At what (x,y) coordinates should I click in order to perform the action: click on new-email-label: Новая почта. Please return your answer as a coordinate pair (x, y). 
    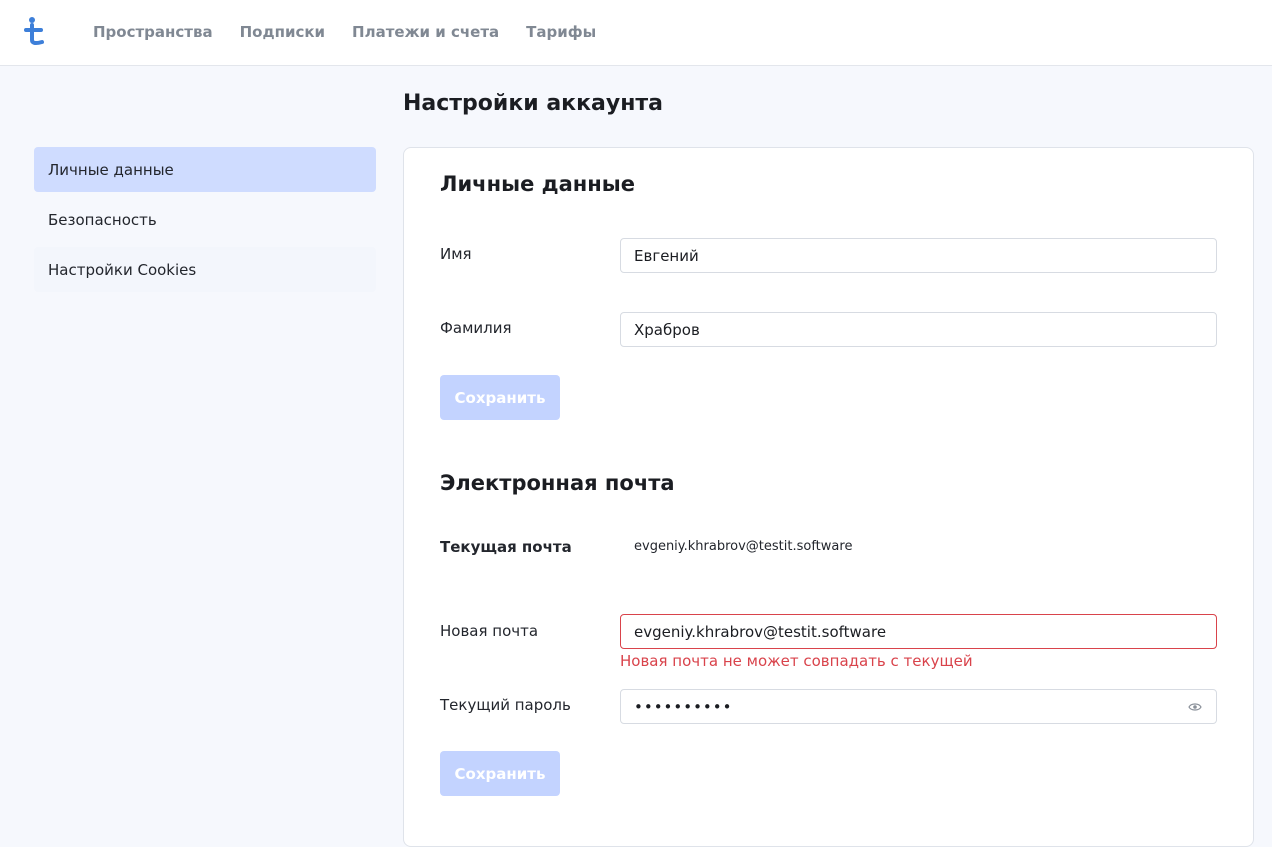
    Looking at the image, I should click on (489, 631).